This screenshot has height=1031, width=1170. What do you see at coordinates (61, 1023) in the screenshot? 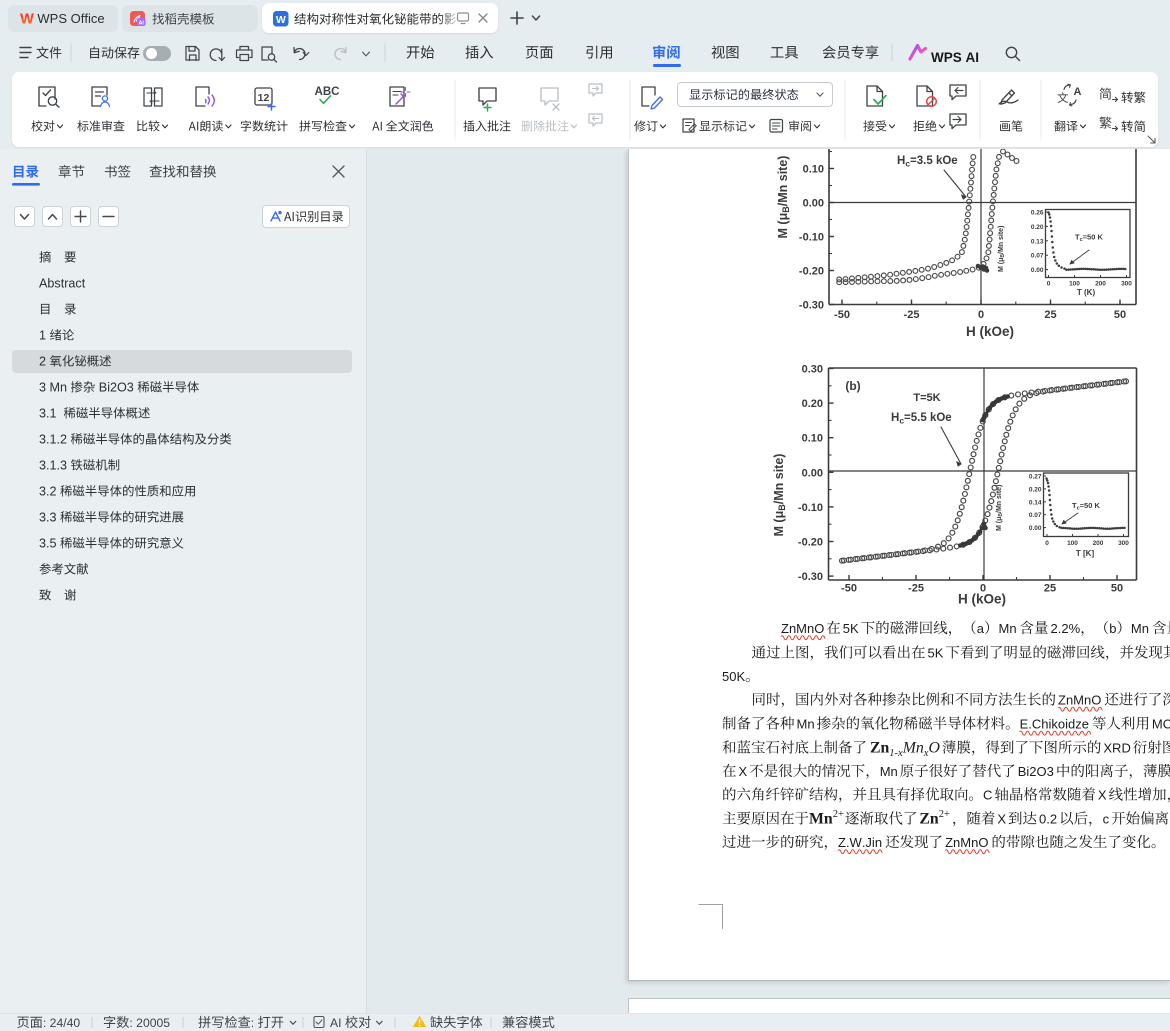
I see `svg-text:: 24/40: : 24/40` at bounding box center [61, 1023].